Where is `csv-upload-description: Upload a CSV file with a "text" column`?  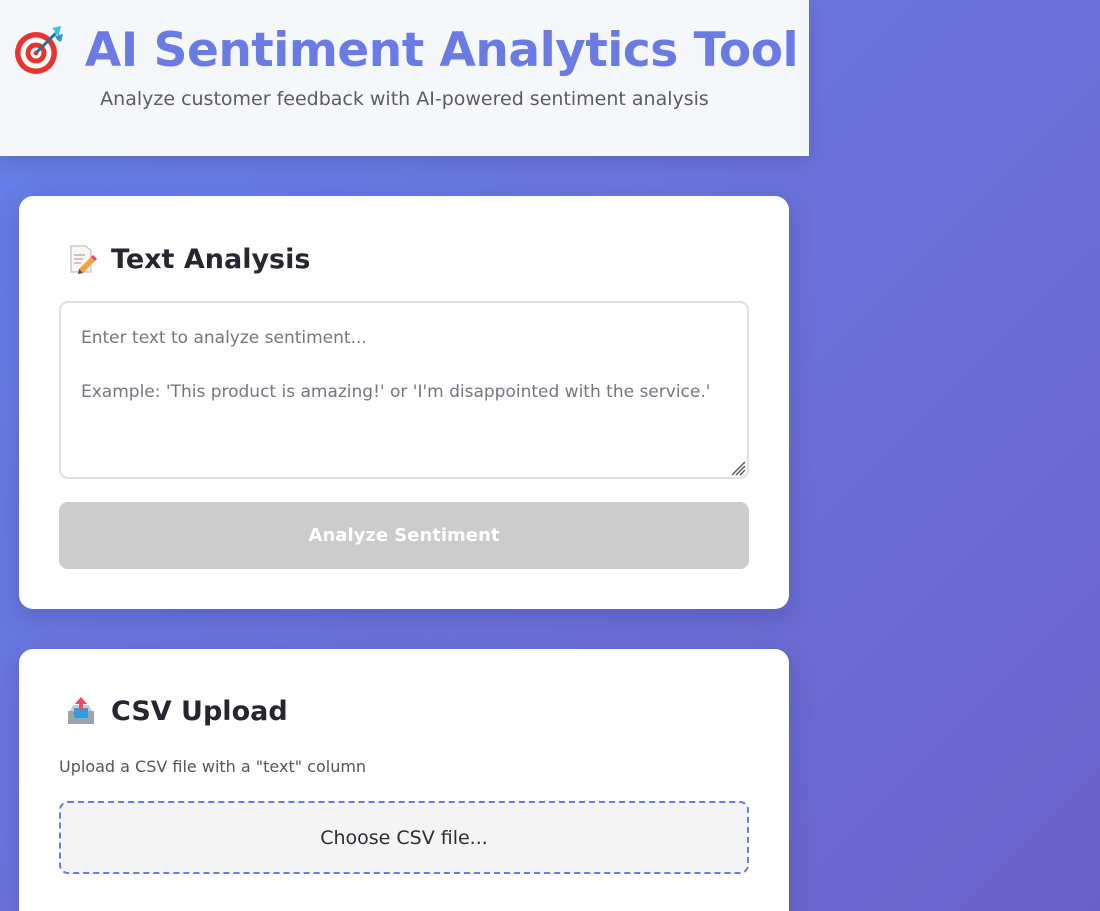
csv-upload-description: Upload a CSV file with a "text" column is located at coordinates (213, 766).